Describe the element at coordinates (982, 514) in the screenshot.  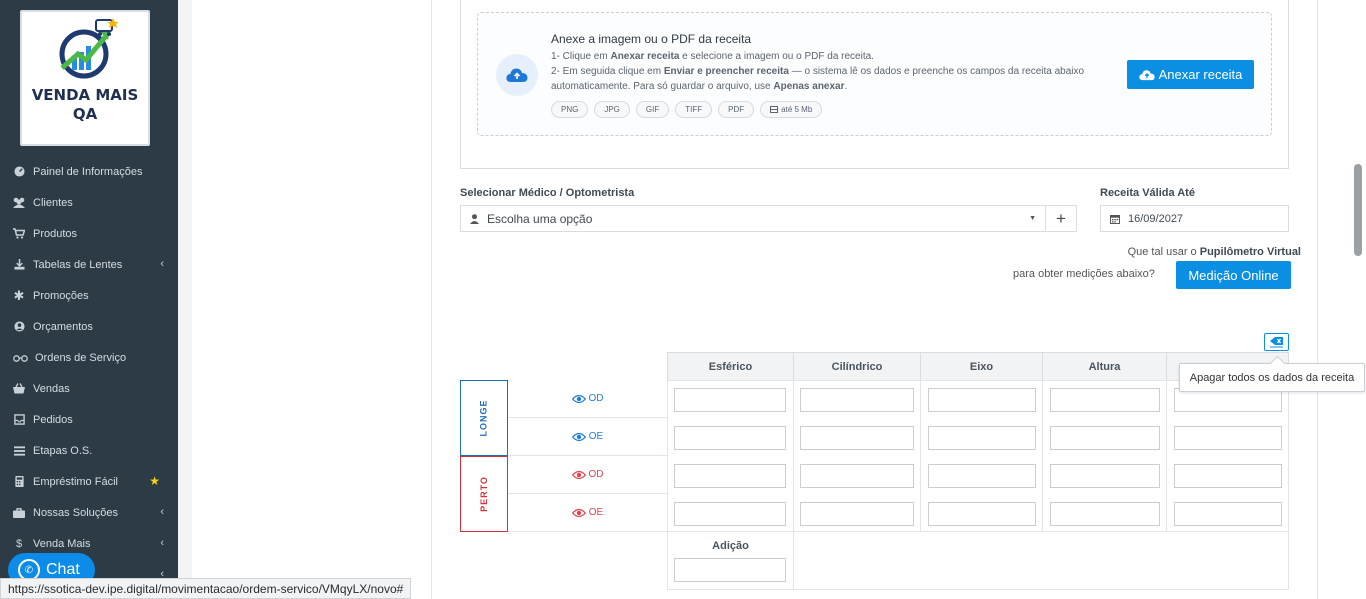
I see `perto-oe-eixo-input` at that location.